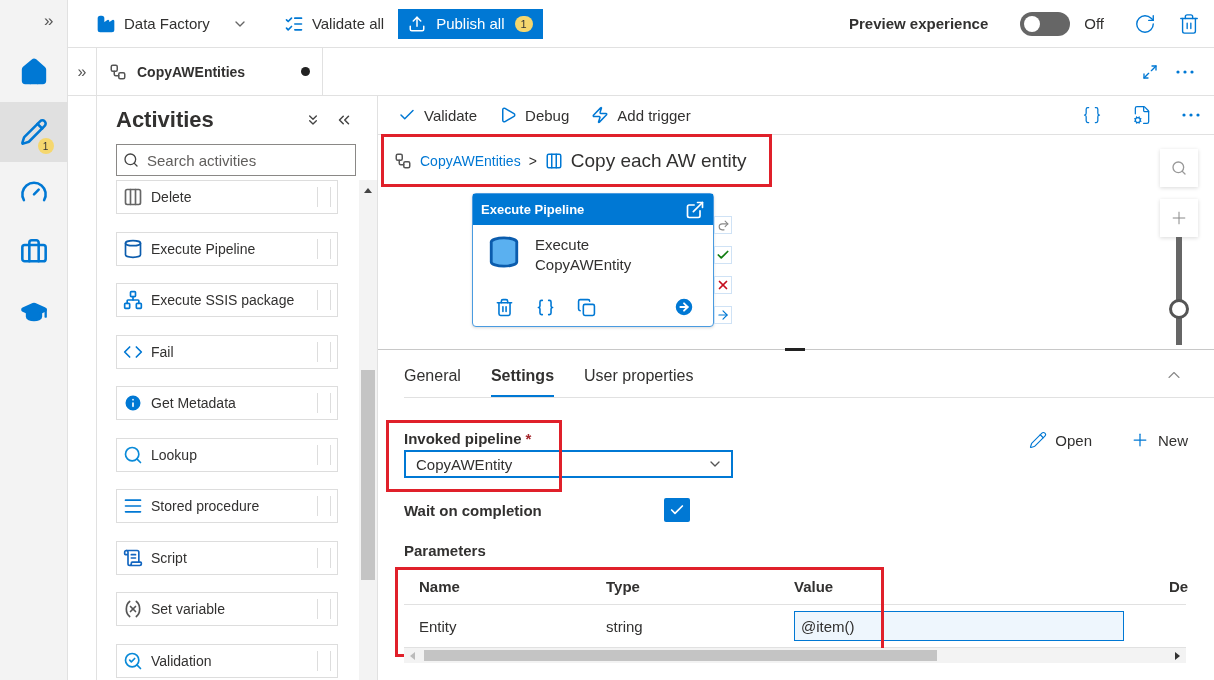 This screenshot has width=1214, height=680. What do you see at coordinates (133, 403) in the screenshot?
I see `info-icon` at bounding box center [133, 403].